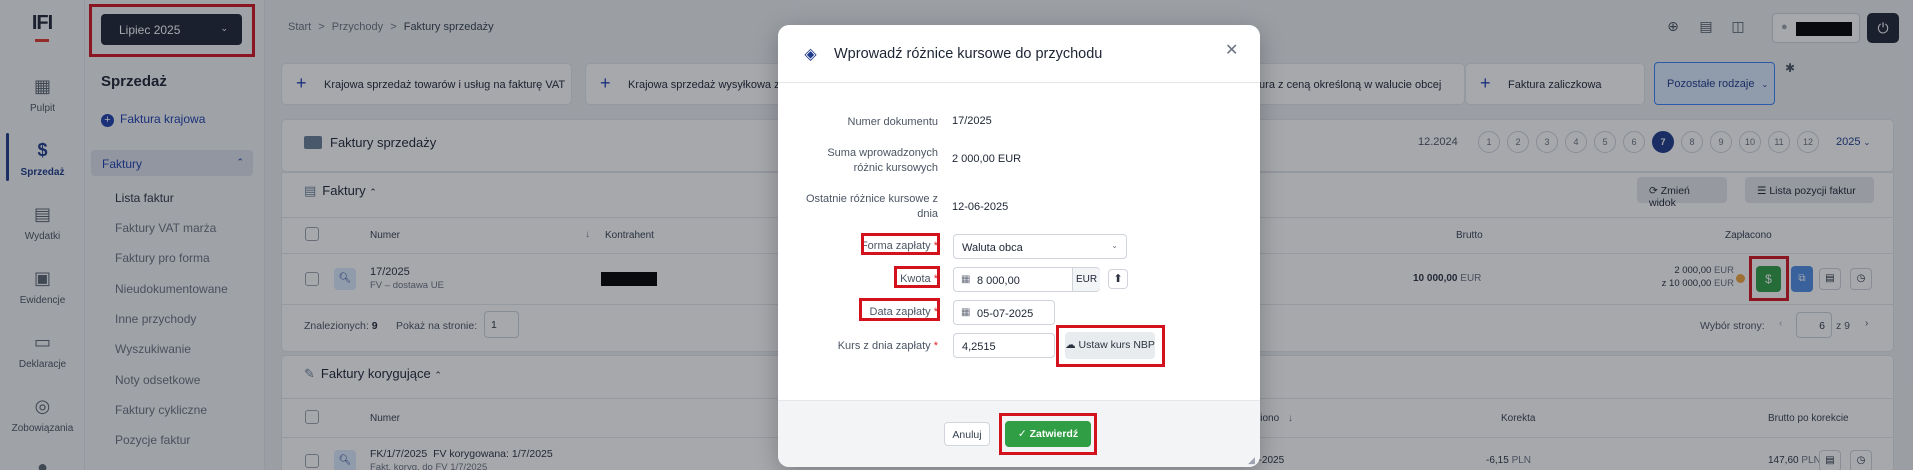 The height and width of the screenshot is (470, 1913). I want to click on highlight-amount, so click(917, 277).